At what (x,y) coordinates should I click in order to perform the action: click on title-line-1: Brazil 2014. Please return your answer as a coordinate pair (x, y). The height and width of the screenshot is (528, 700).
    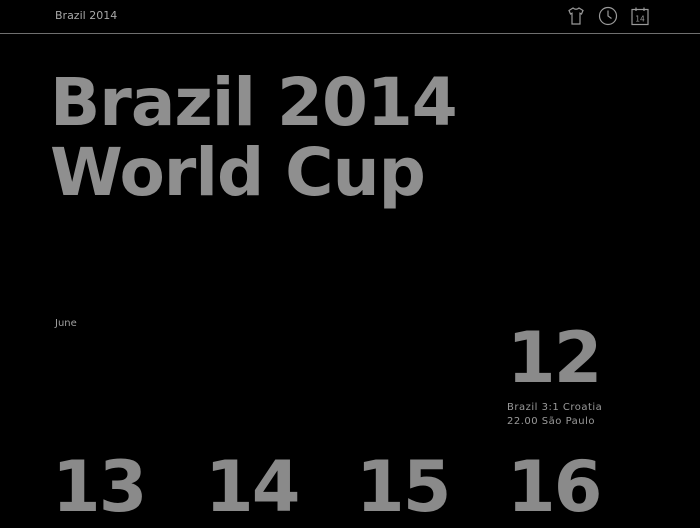
    Looking at the image, I should click on (254, 102).